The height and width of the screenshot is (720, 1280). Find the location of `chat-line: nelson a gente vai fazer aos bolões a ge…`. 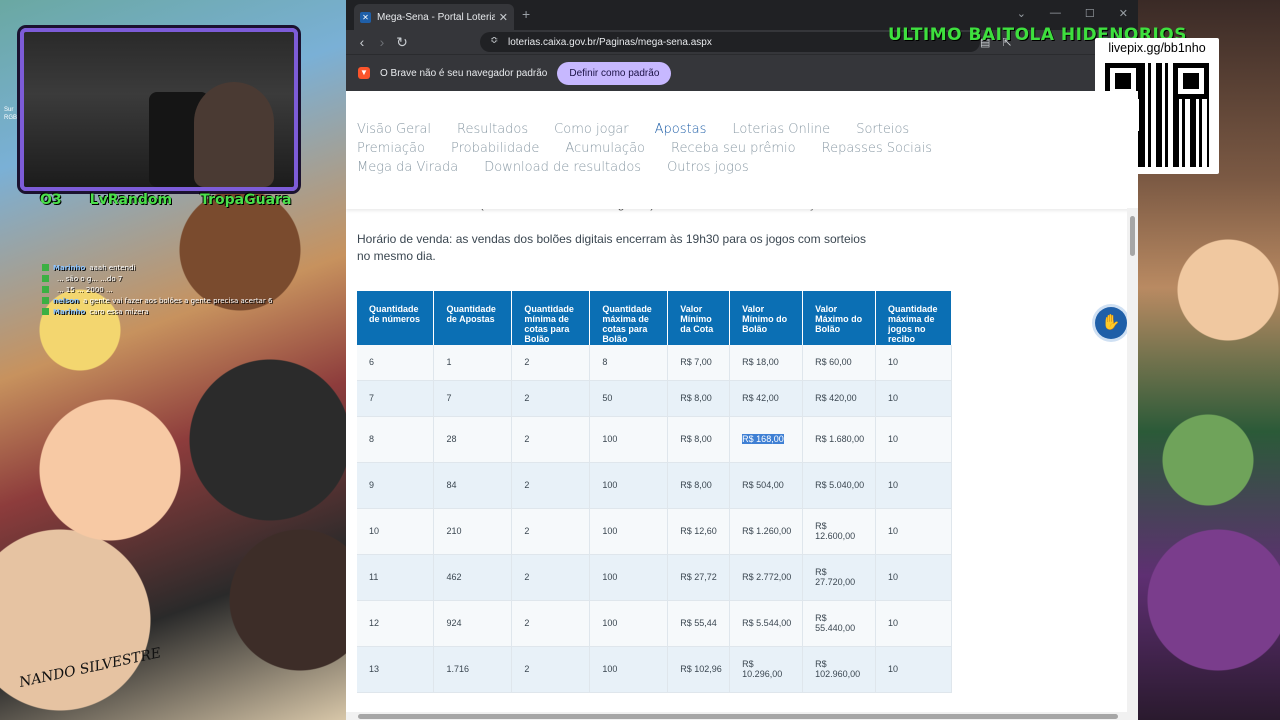

chat-line: nelson a gente vai fazer aos bolões a ge… is located at coordinates (162, 300).